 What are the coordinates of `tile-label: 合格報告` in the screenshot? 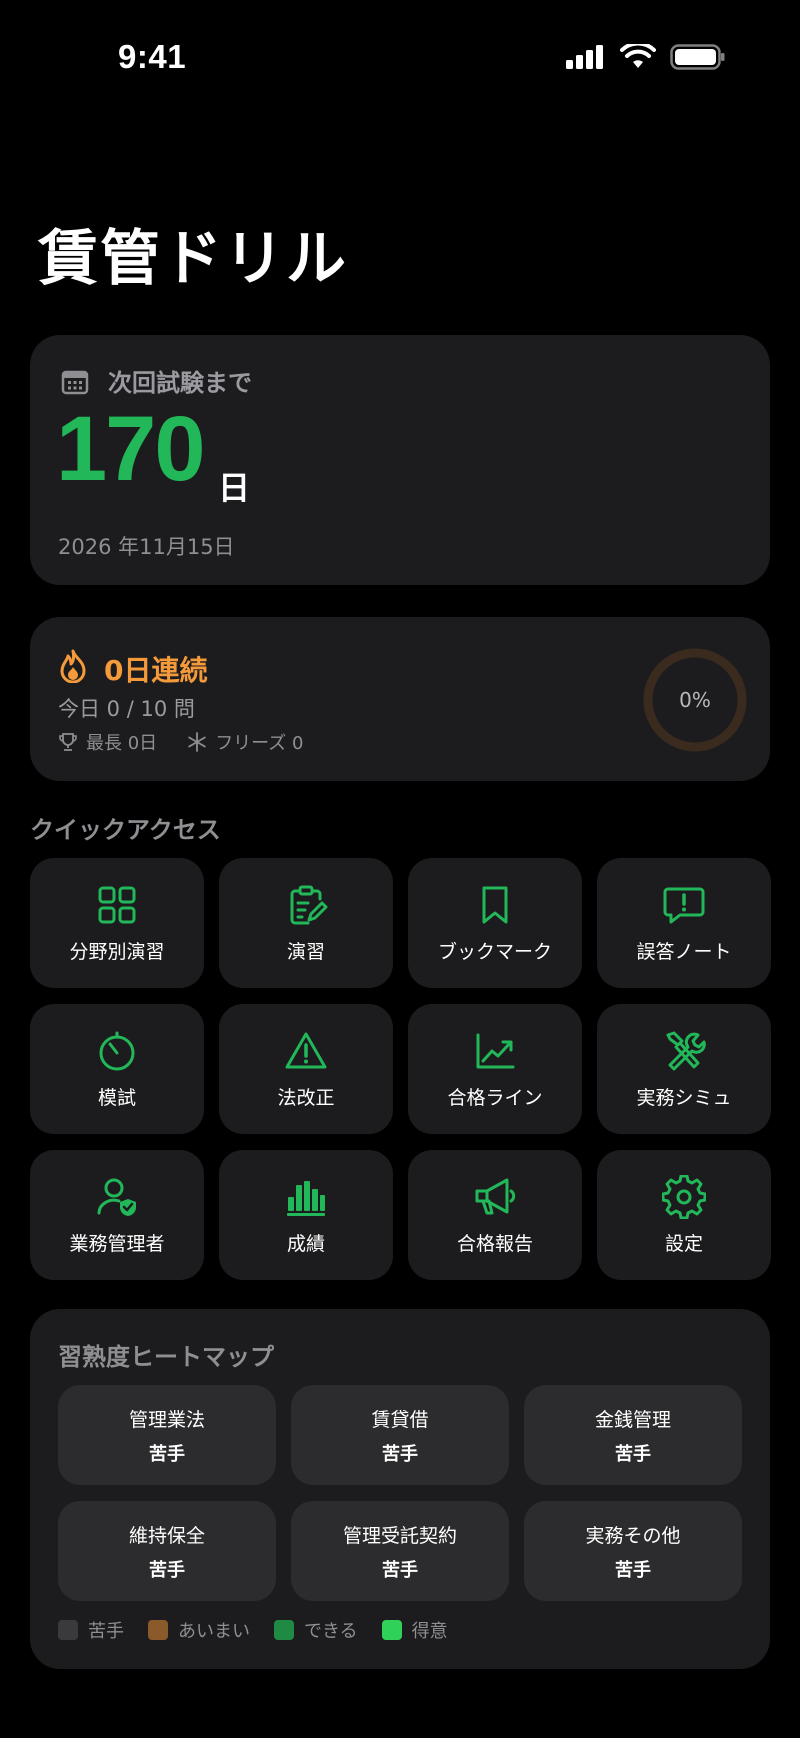 It's located at (494, 1243).